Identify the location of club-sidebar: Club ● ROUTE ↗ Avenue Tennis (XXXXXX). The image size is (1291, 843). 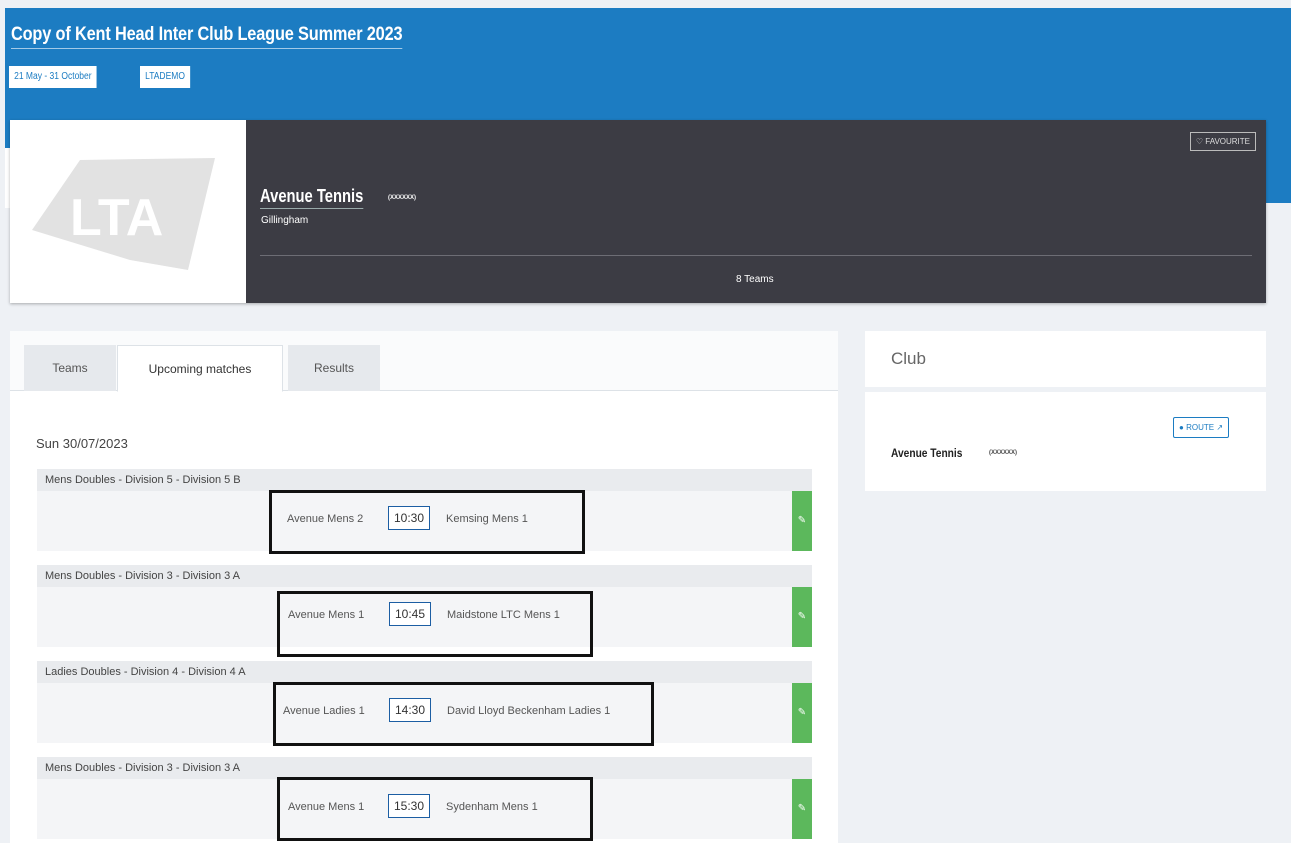
(1065, 411).